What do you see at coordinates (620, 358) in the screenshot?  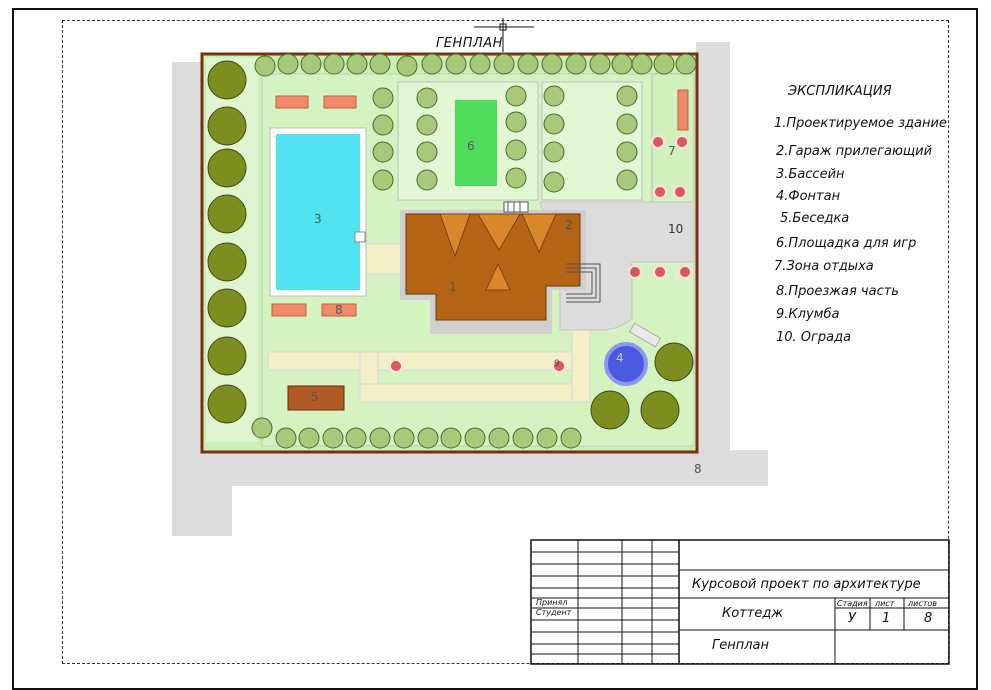 I see `label-fountain: 4` at bounding box center [620, 358].